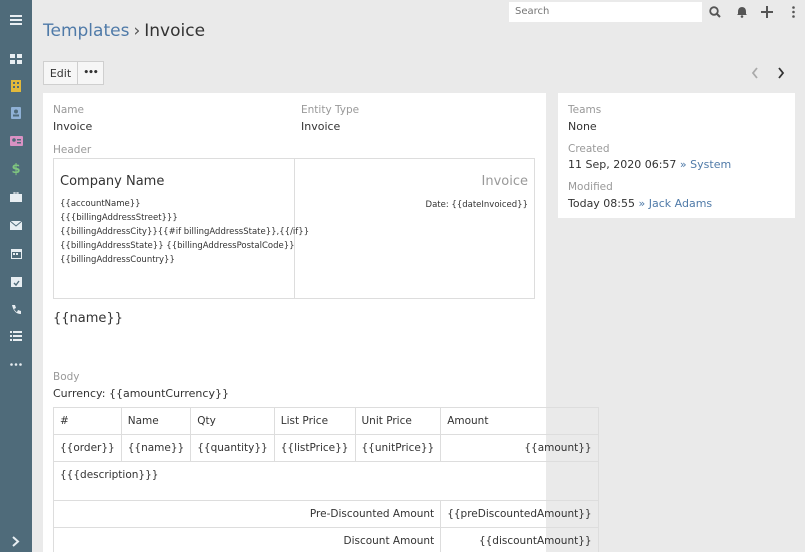 The height and width of the screenshot is (552, 805). Describe the element at coordinates (582, 126) in the screenshot. I see `teams-value: None` at that location.